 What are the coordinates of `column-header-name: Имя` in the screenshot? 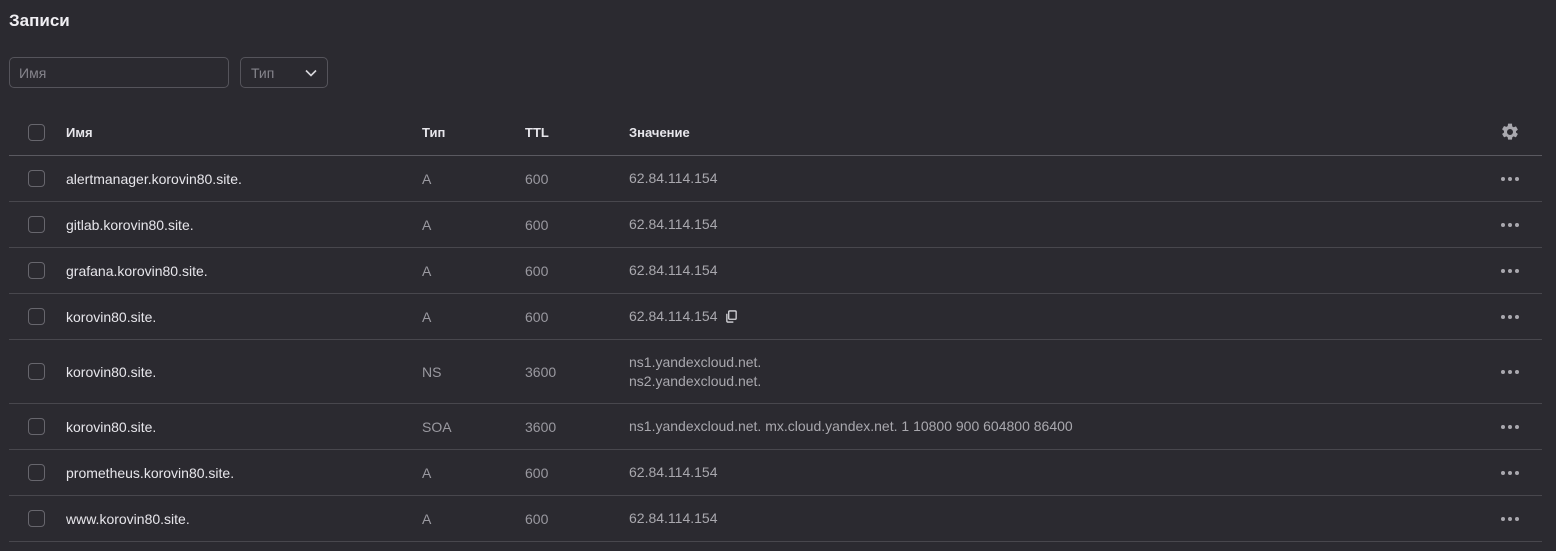 It's located at (241, 132).